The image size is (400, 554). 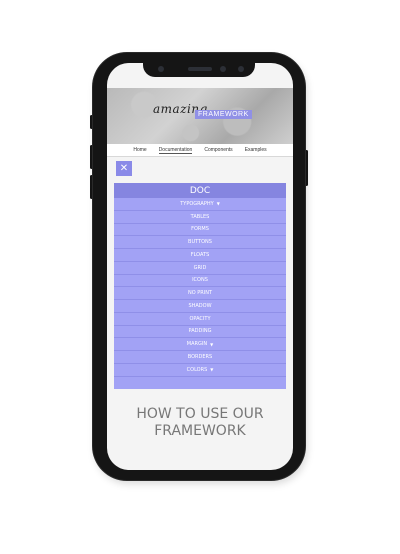 I want to click on menu-item-label: GRID, so click(x=200, y=267).